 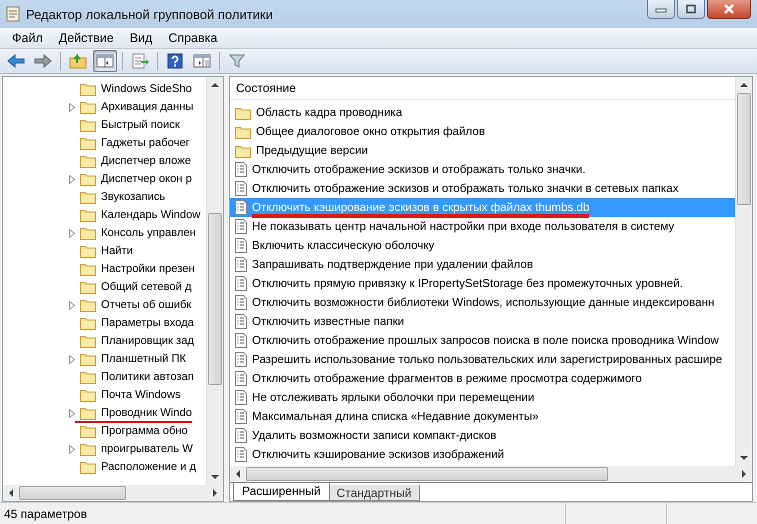 What do you see at coordinates (392, 264) in the screenshot?
I see `policy-item: Запрашивать подтверждение при удалении файлов` at bounding box center [392, 264].